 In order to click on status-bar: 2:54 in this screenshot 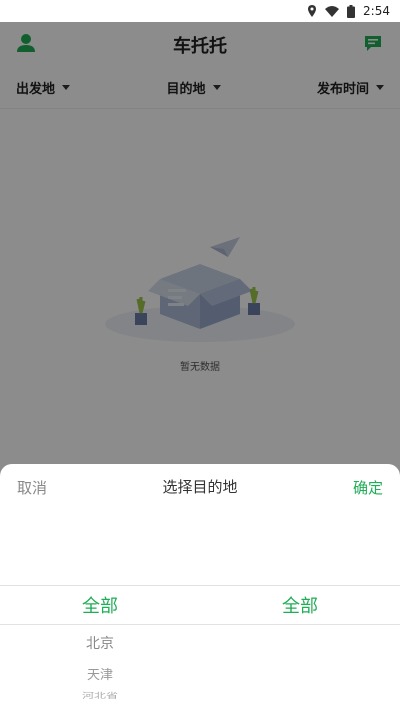, I will do `click(200, 11)`.